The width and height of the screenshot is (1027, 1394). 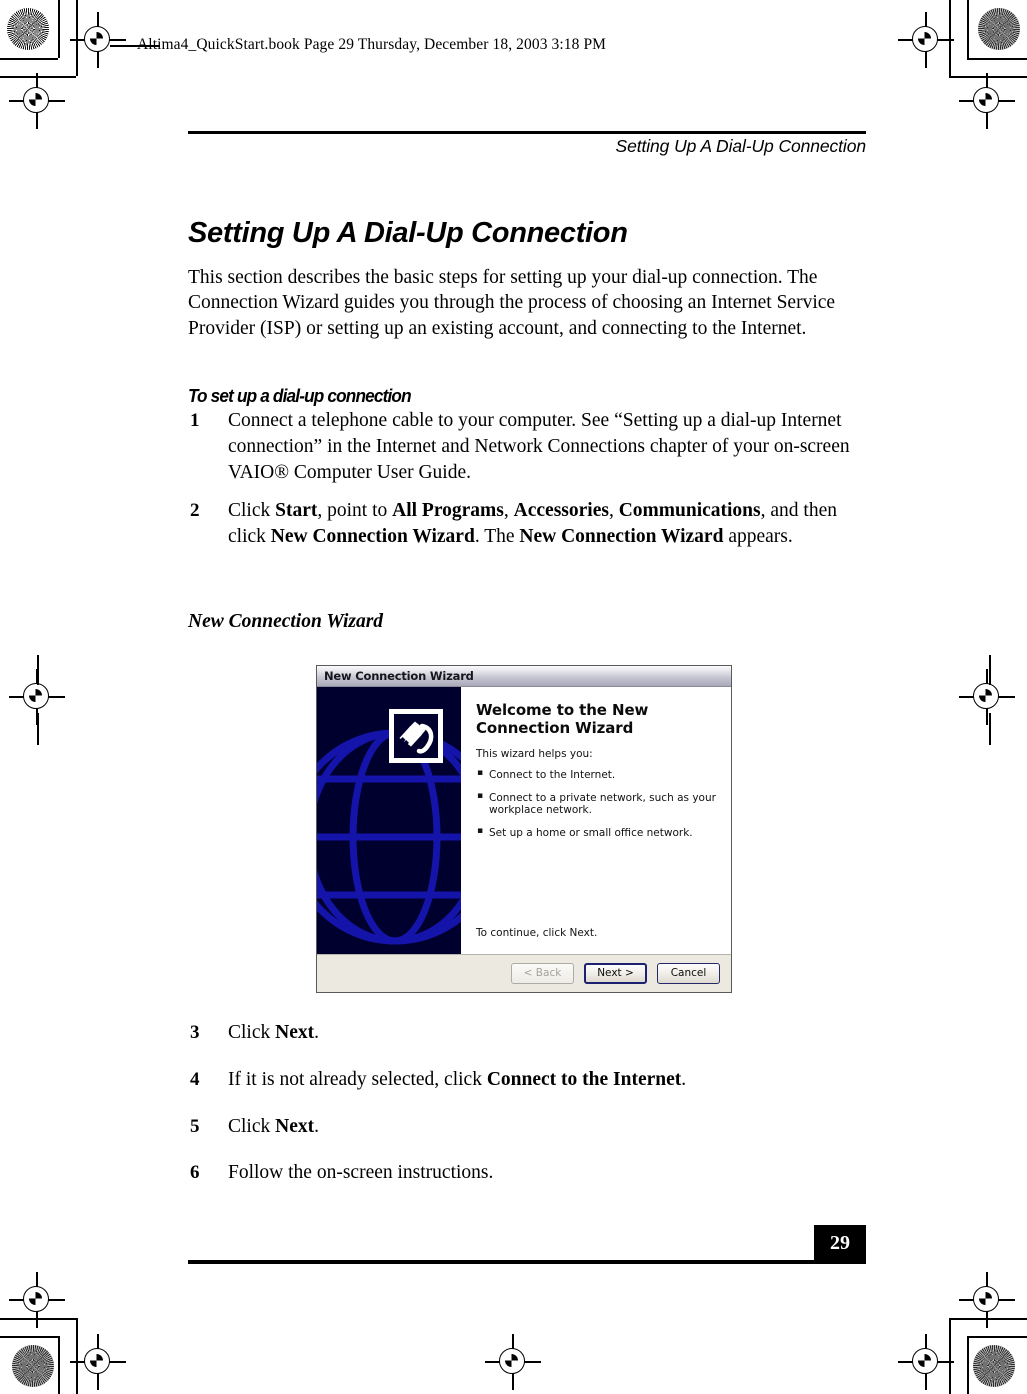 I want to click on star-target-top-left, so click(x=28, y=29).